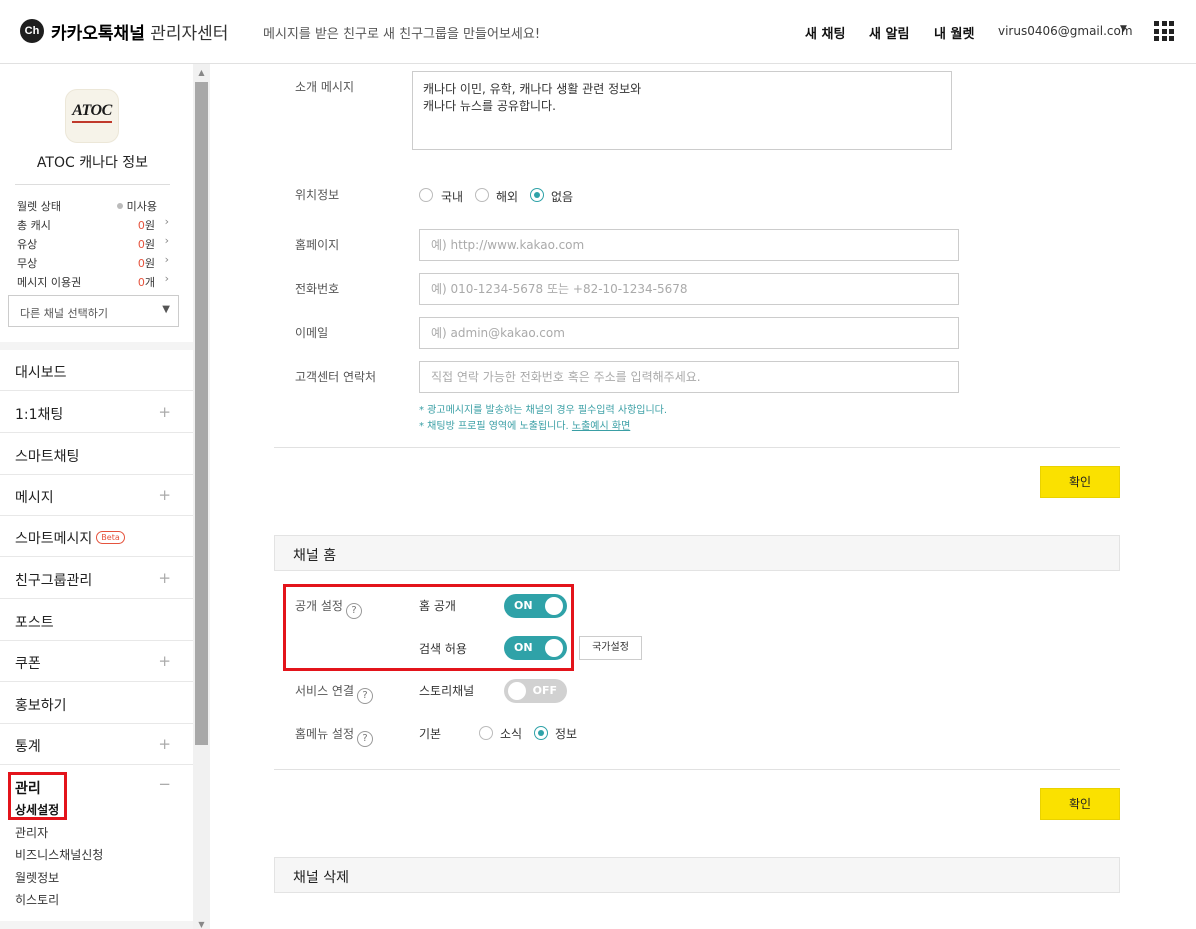  What do you see at coordinates (96, 620) in the screenshot?
I see `nav-post: 포스트` at bounding box center [96, 620].